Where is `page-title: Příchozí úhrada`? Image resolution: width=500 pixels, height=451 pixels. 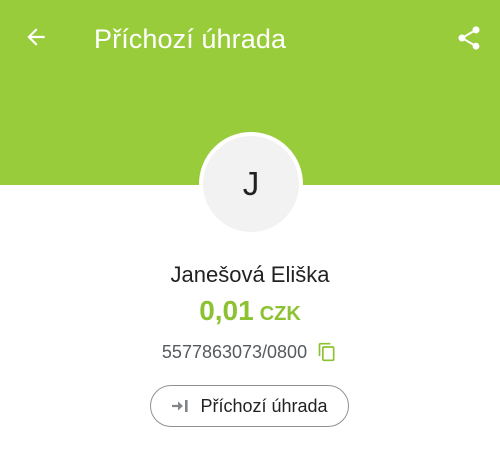
page-title: Příchozí úhrada is located at coordinates (190, 39).